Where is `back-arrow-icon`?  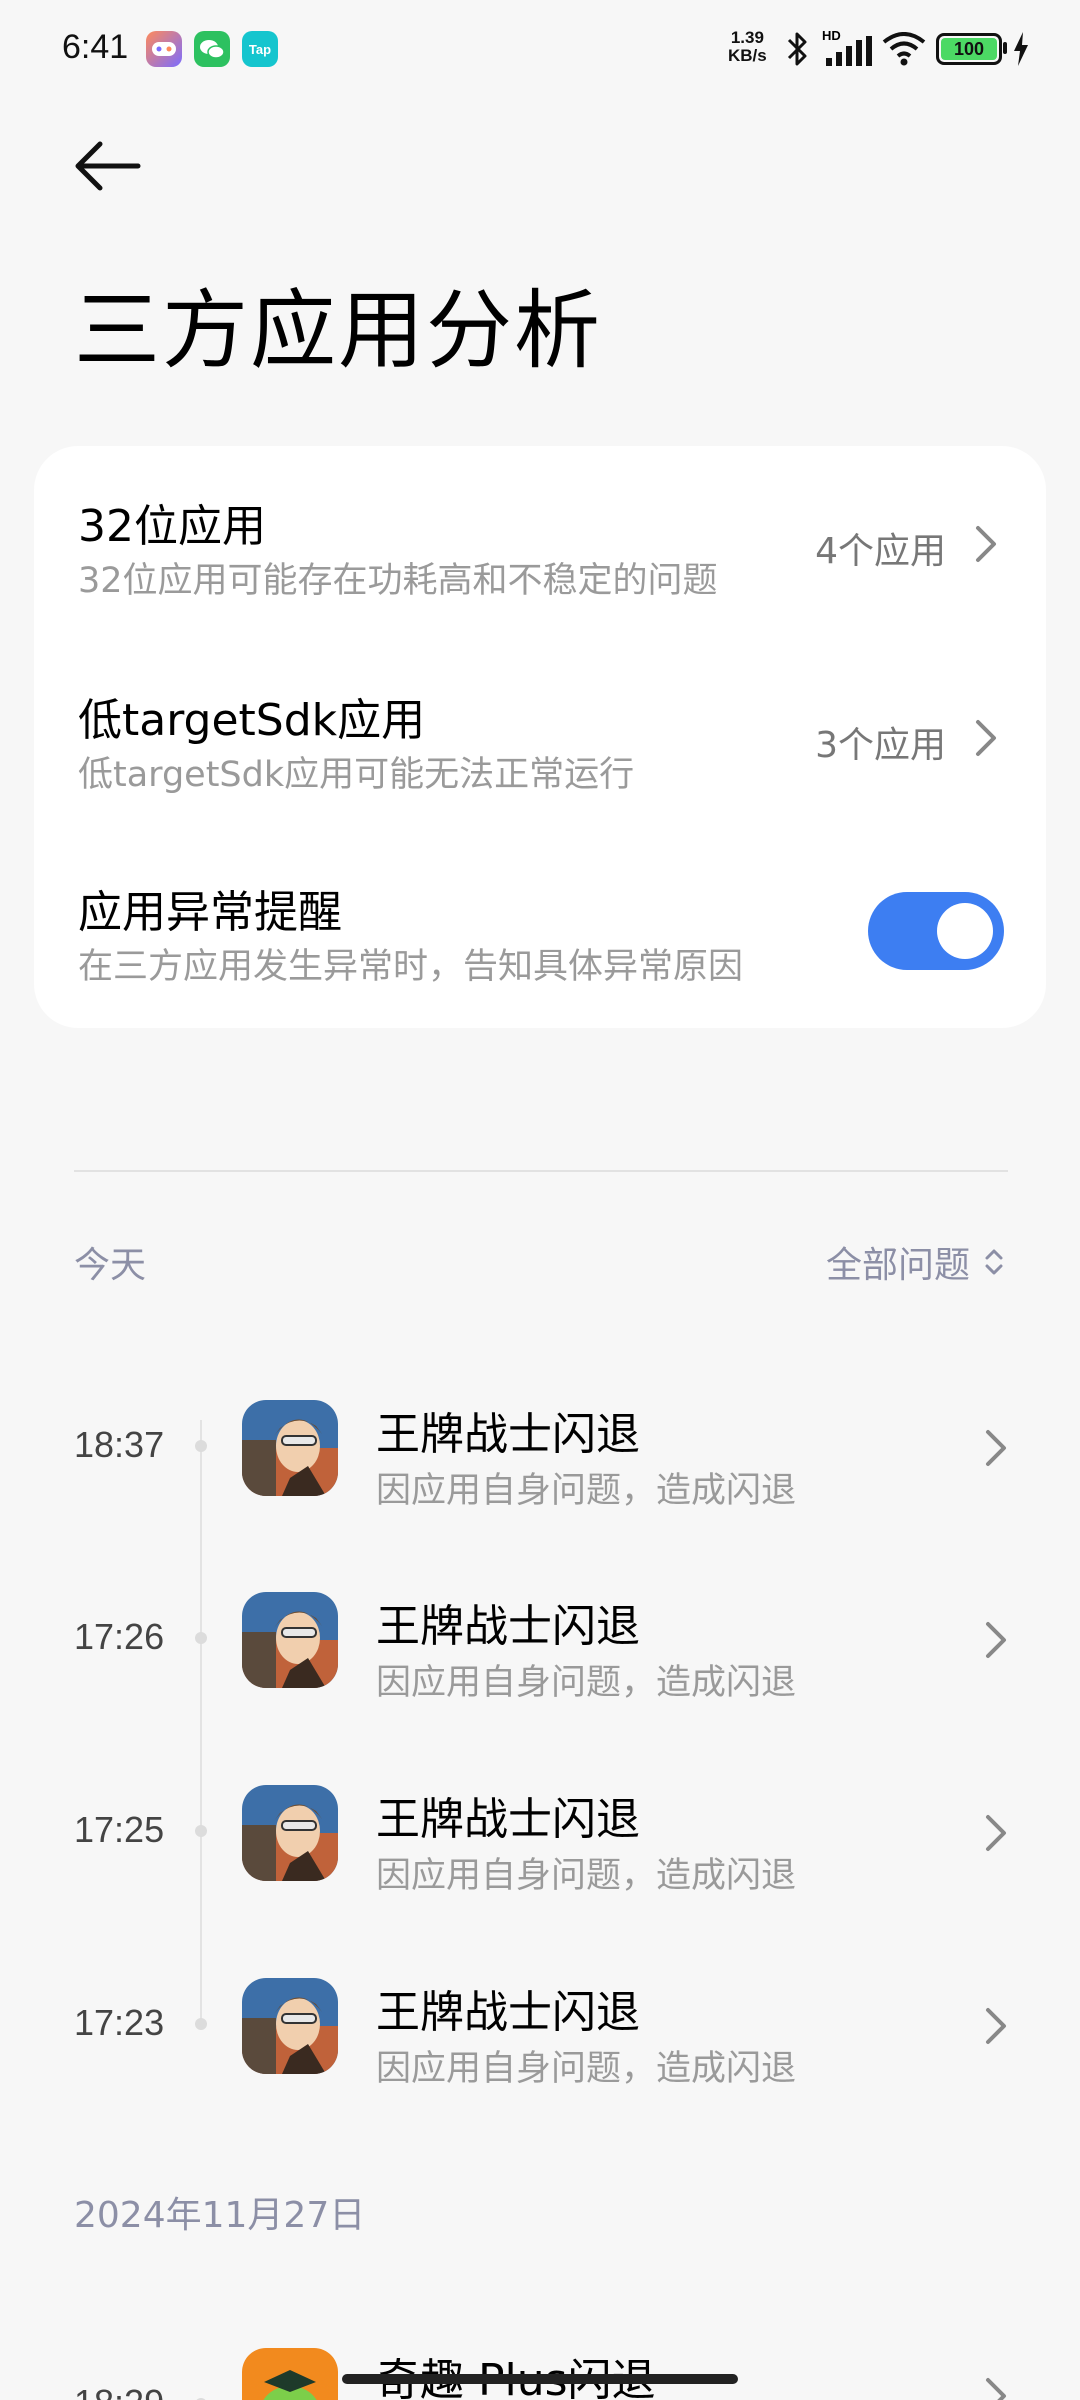
back-arrow-icon is located at coordinates (108, 166).